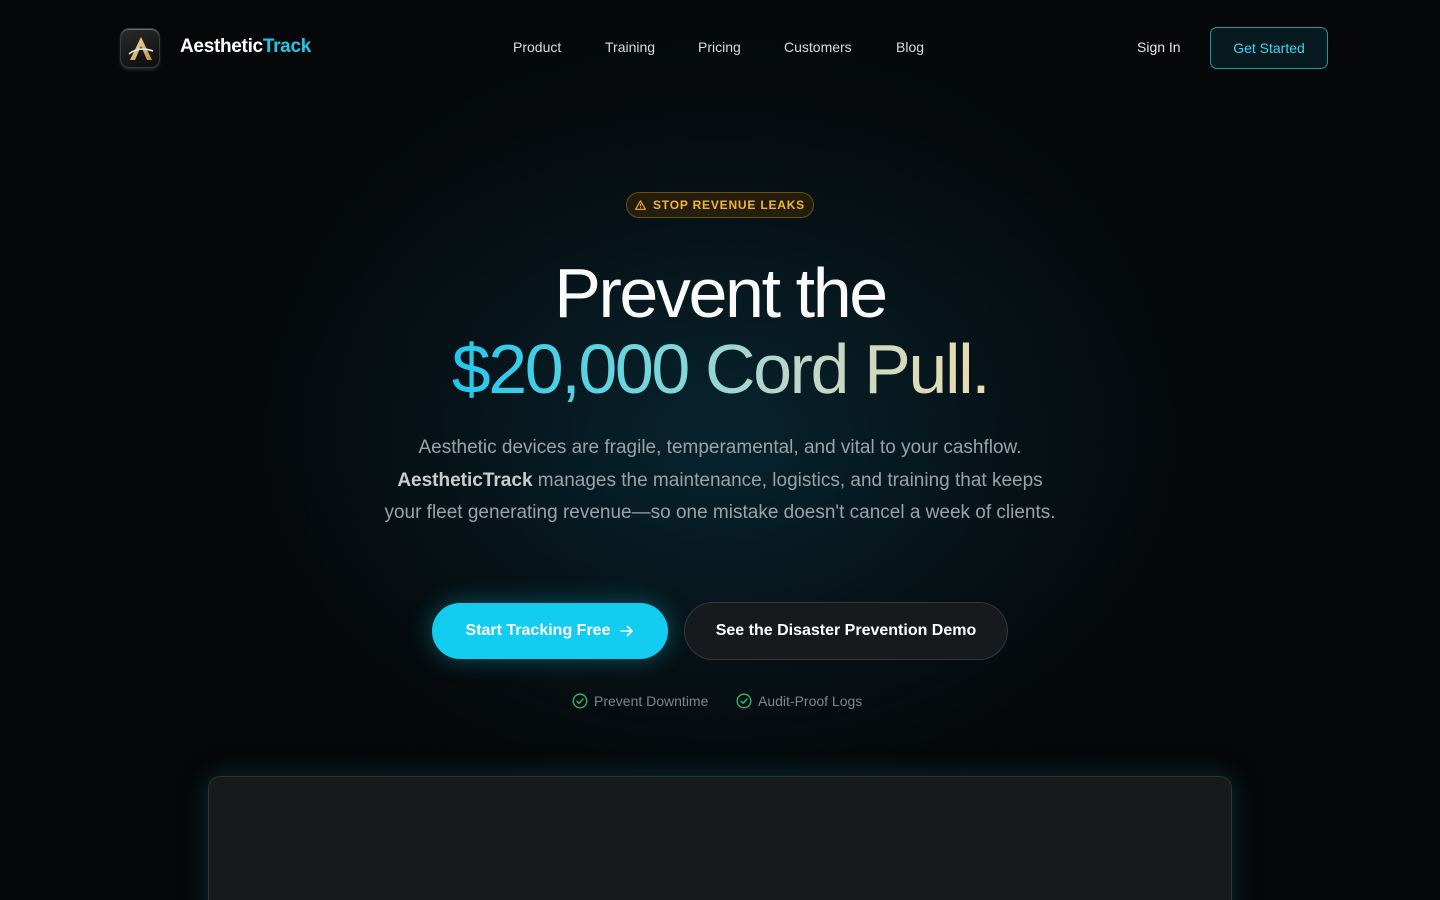  I want to click on hero-badge: STOP REVENUE LEAKS, so click(720, 205).